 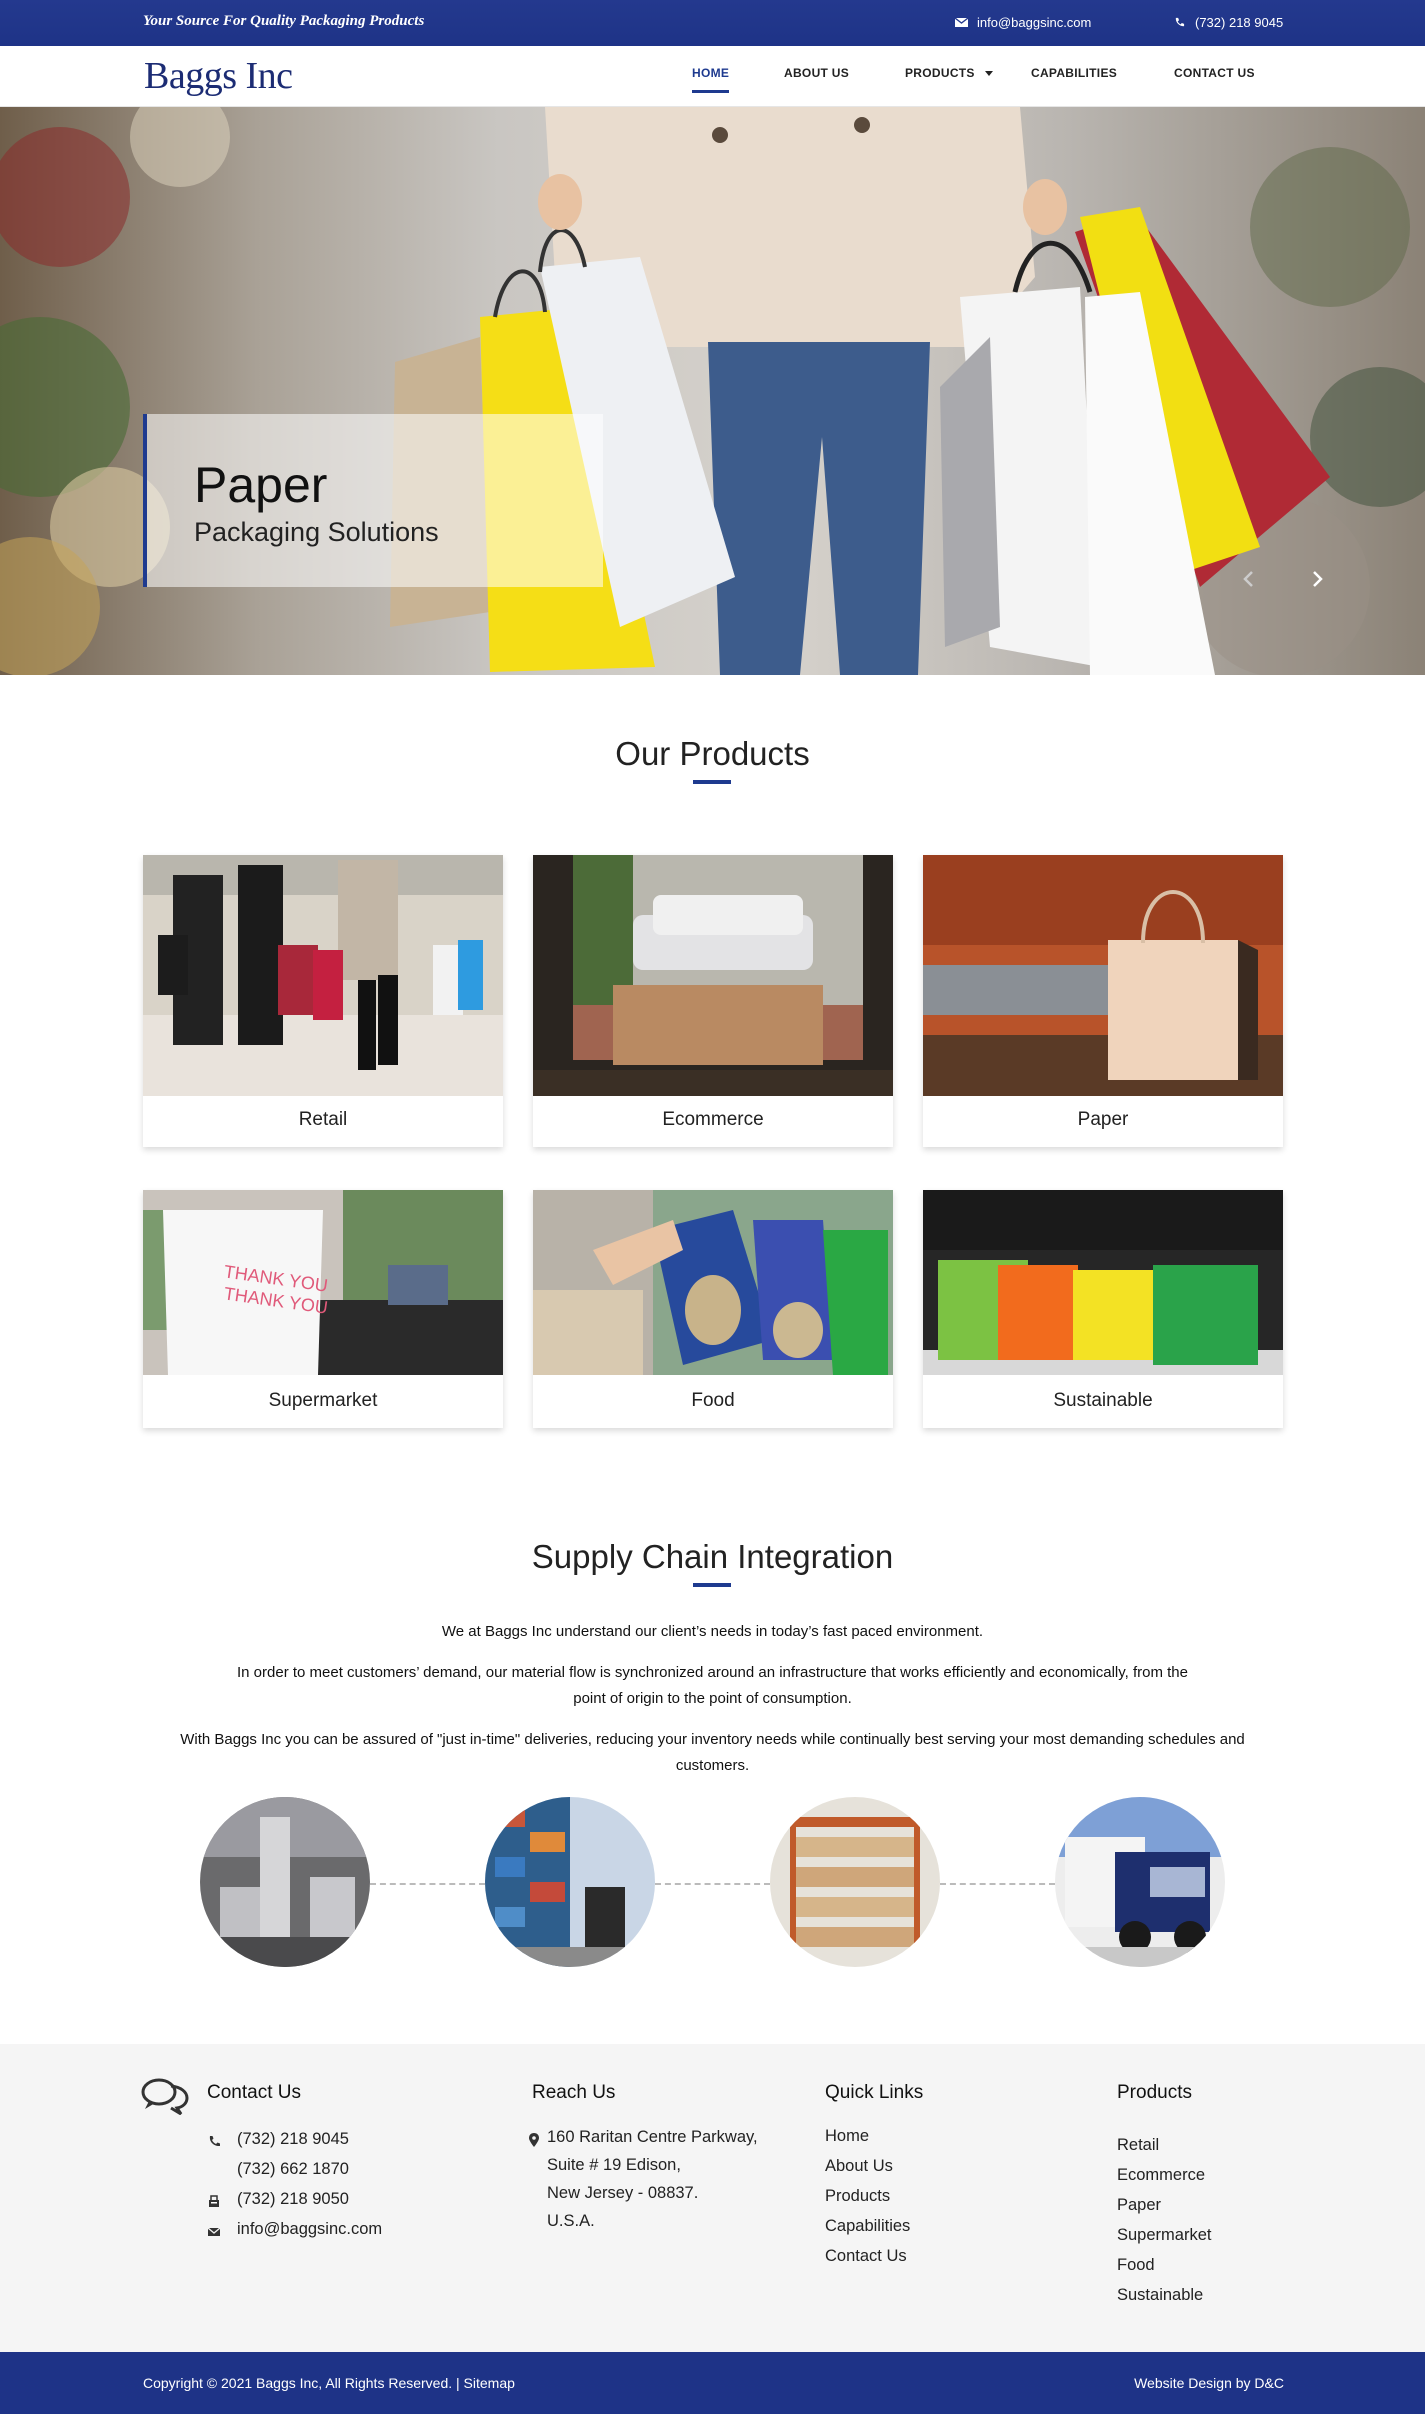 I want to click on product-card-supermarket: THANK YOU THANK YOU Supermarket, so click(x=323, y=1309).